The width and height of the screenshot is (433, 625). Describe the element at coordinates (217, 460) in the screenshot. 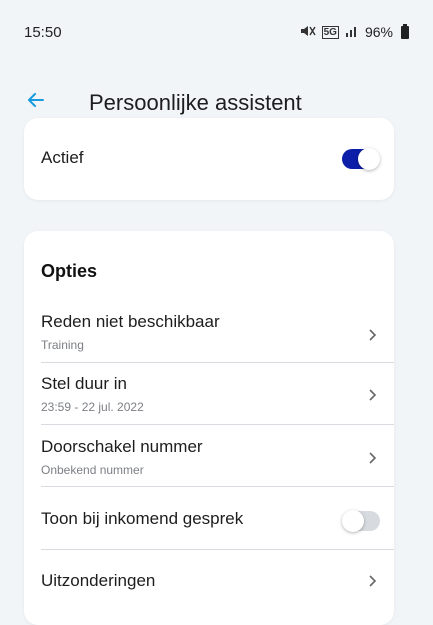

I see `list-item-doorschakel-nummer: Doorschakel nummer Onbekend nummer` at that location.